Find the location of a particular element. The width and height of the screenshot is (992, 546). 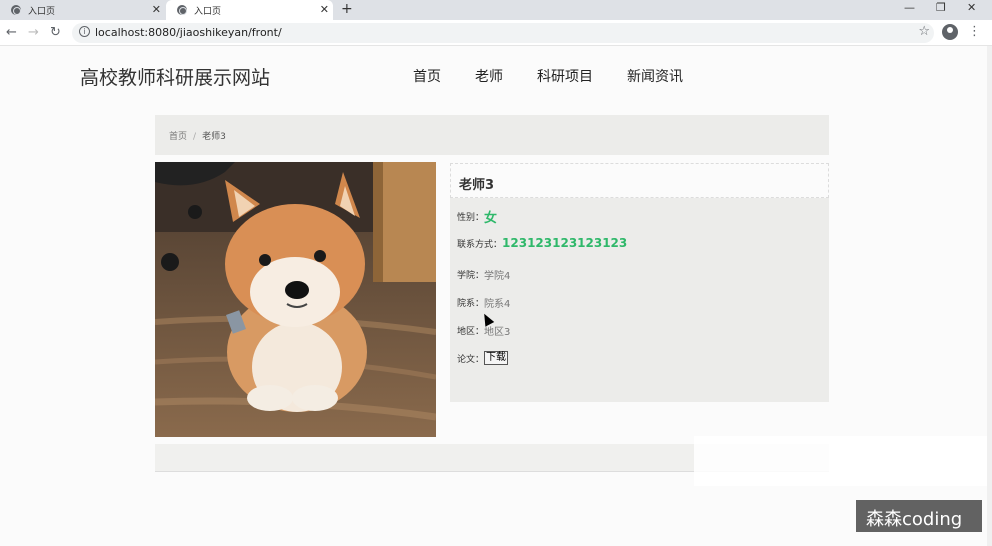

minimize-icon: — is located at coordinates (909, 7).